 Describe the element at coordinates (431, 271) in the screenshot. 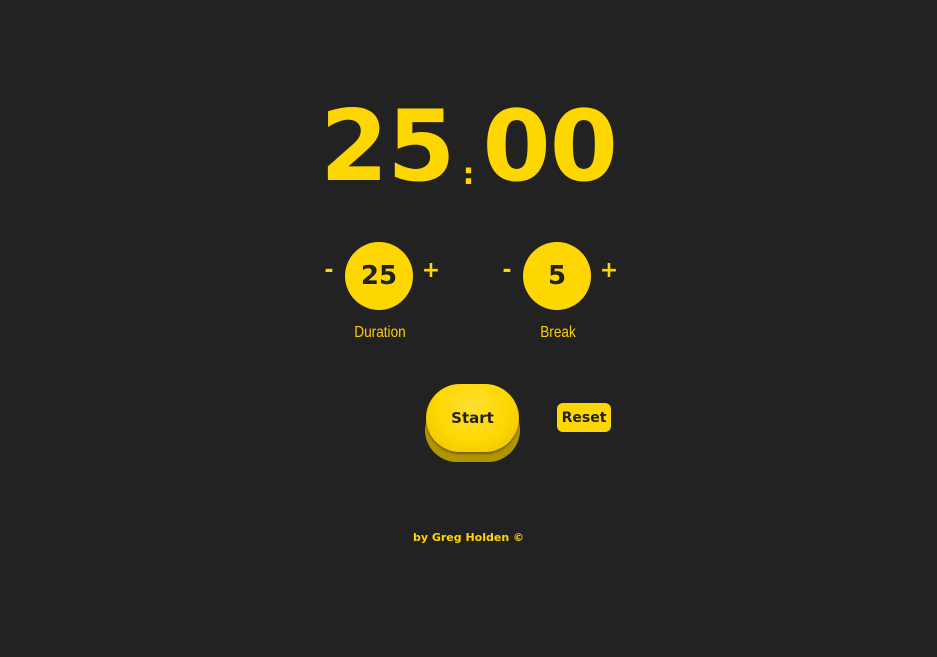

I see `duration-increment-button: +` at that location.